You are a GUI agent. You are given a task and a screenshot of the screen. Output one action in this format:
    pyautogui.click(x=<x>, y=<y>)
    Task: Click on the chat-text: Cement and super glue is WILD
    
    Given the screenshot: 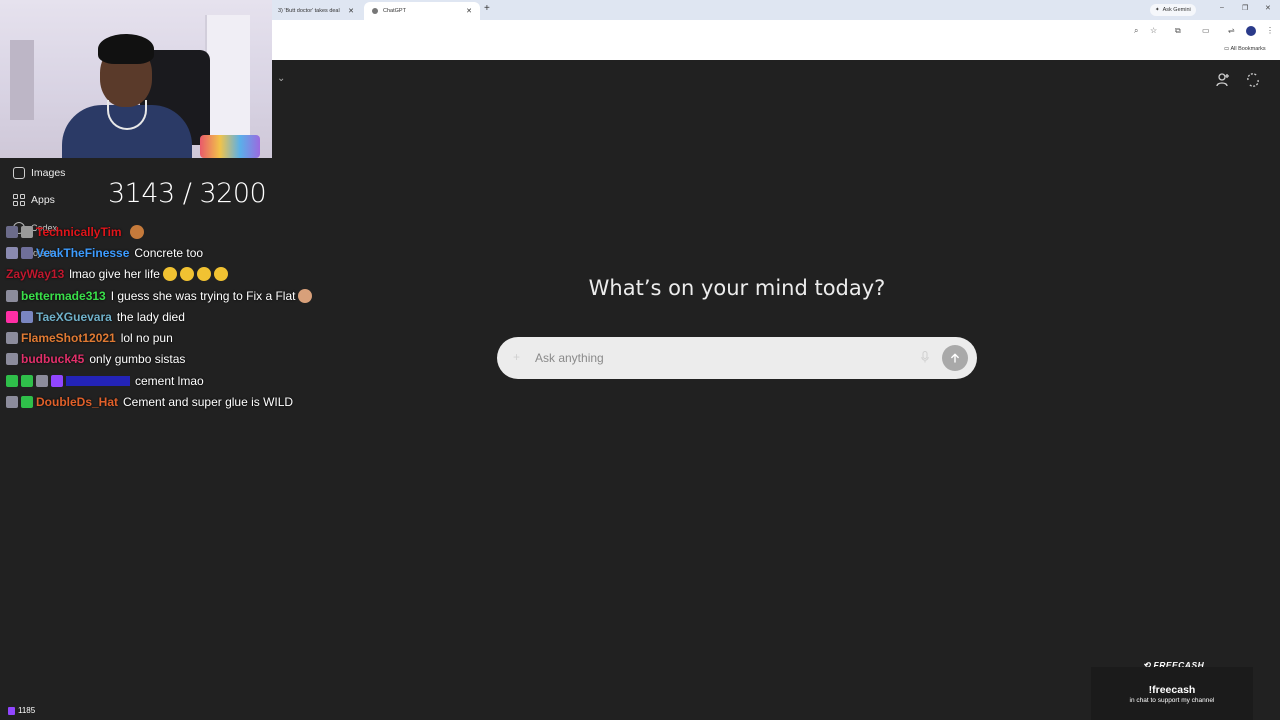 What is the action you would take?
    pyautogui.click(x=208, y=402)
    